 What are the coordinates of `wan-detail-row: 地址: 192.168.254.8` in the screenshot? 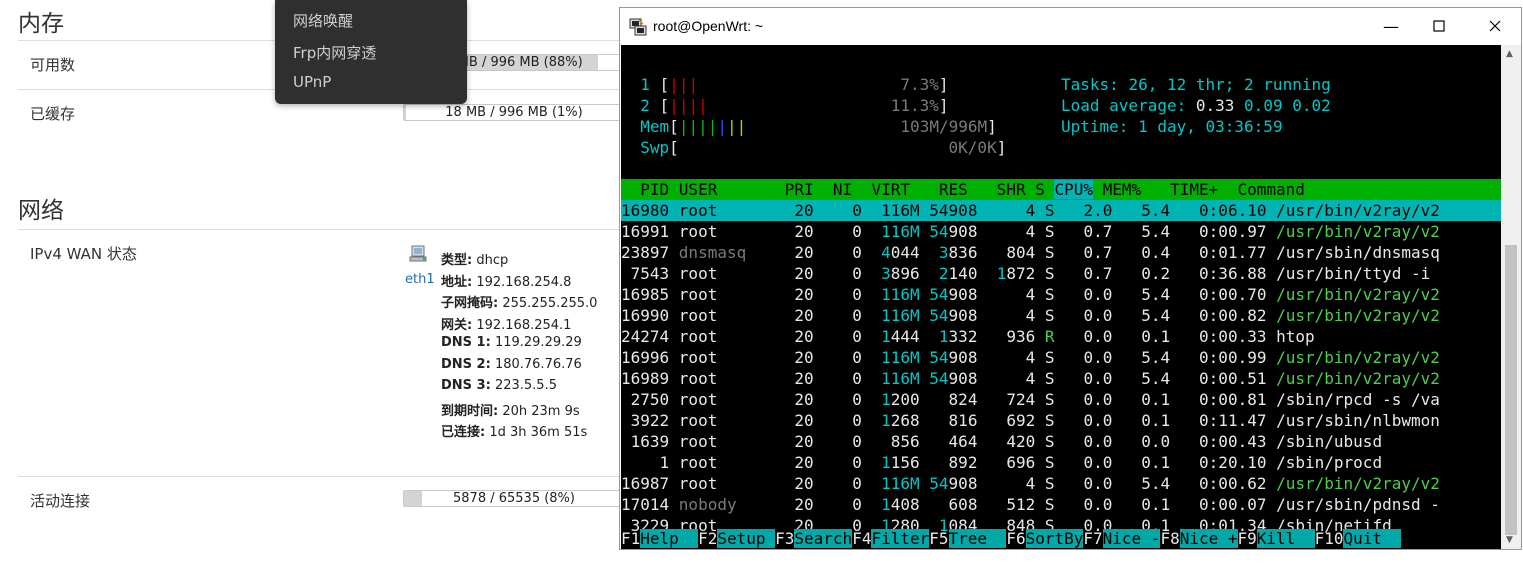 It's located at (506, 280).